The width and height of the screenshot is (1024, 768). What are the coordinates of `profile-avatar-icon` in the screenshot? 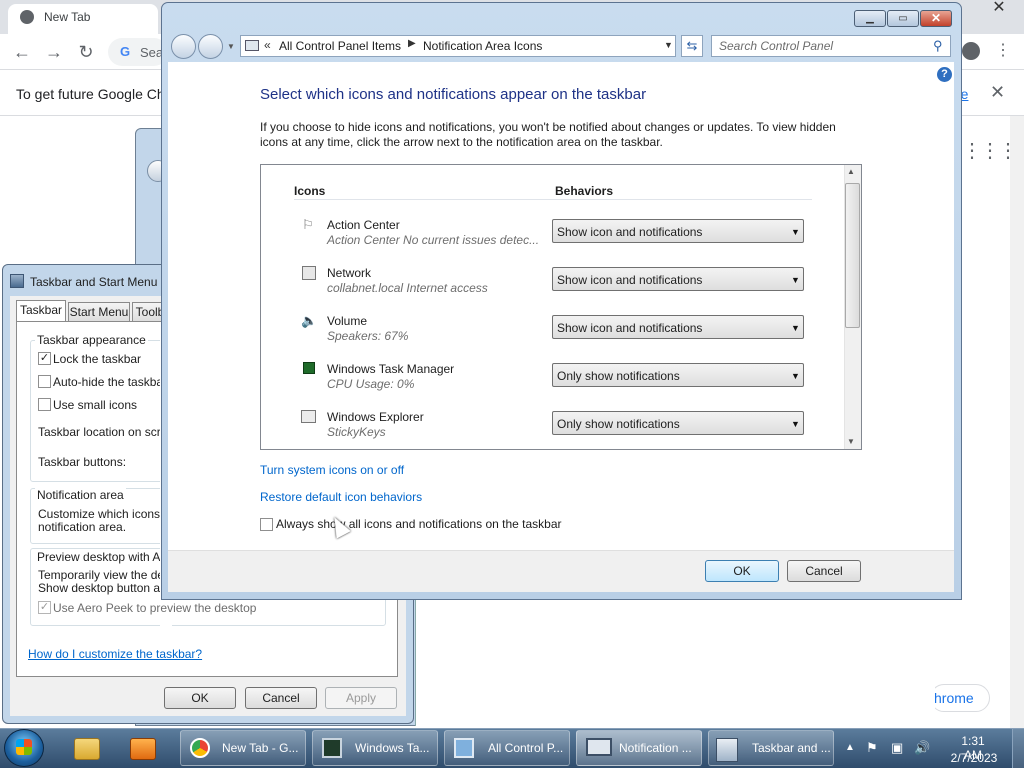 It's located at (971, 51).